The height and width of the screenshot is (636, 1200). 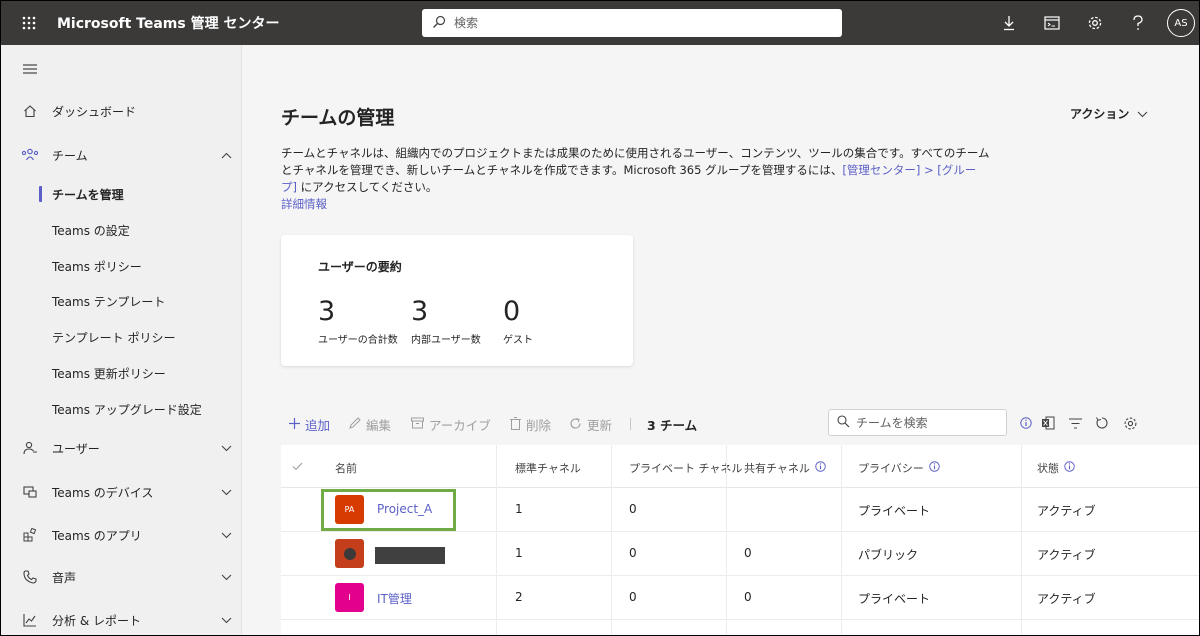 I want to click on team-search, so click(x=917, y=422).